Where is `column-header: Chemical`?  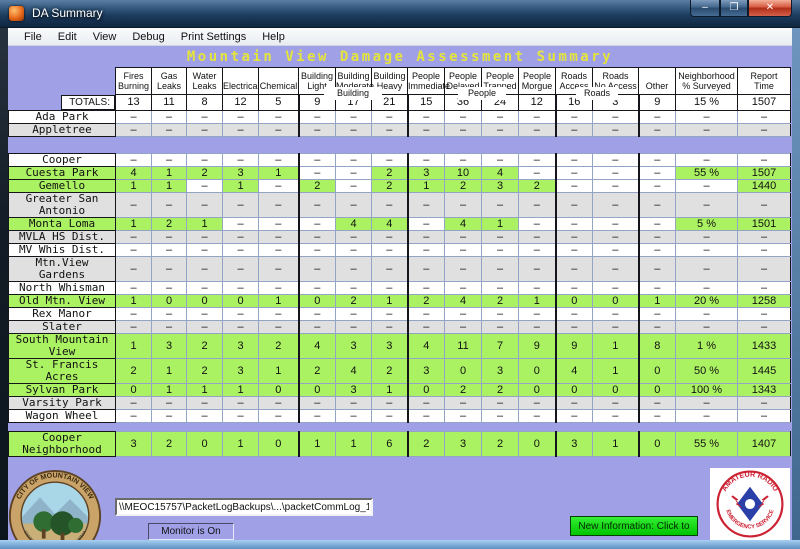
column-header: Chemical is located at coordinates (278, 81).